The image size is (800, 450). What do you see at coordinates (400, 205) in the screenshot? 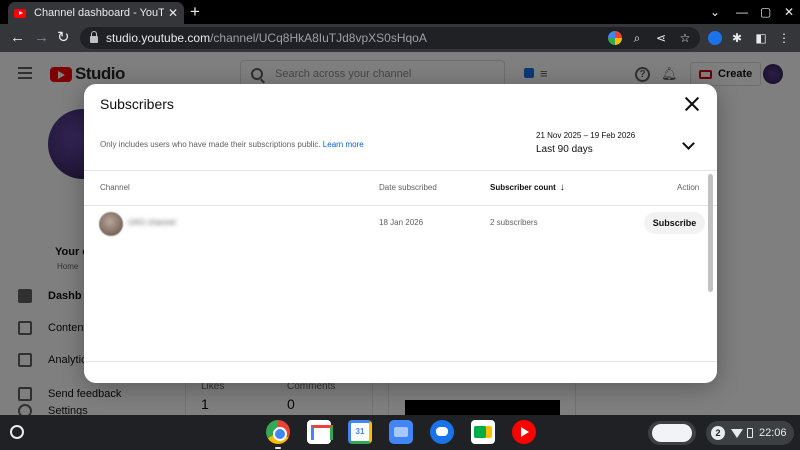
I see `table-header-divider` at bounding box center [400, 205].